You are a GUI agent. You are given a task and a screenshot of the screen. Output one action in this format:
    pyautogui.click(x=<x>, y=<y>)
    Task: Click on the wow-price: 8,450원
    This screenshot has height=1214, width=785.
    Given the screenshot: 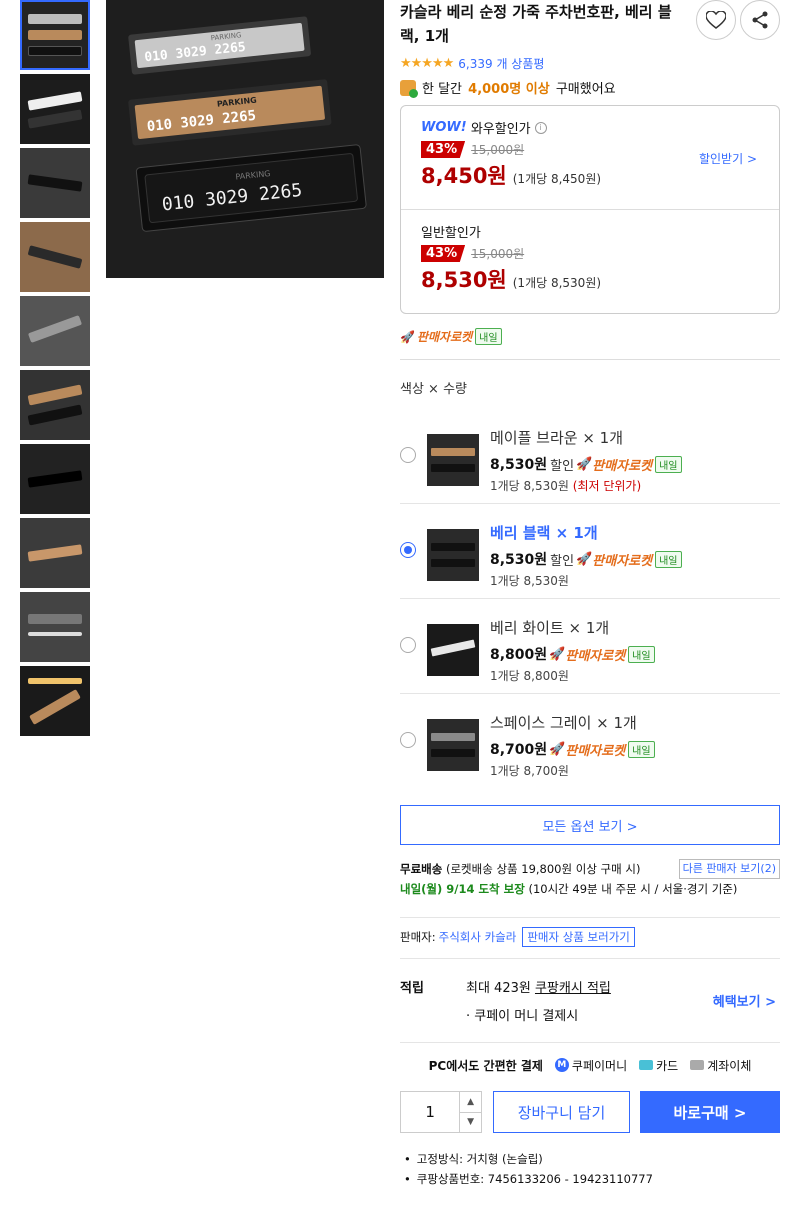 What is the action you would take?
    pyautogui.click(x=464, y=176)
    